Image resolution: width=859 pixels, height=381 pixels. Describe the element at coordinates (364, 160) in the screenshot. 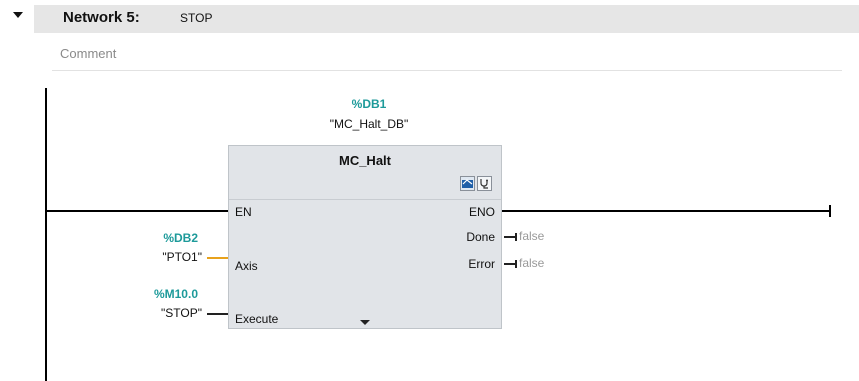

I see `block-title: MC_Halt` at that location.